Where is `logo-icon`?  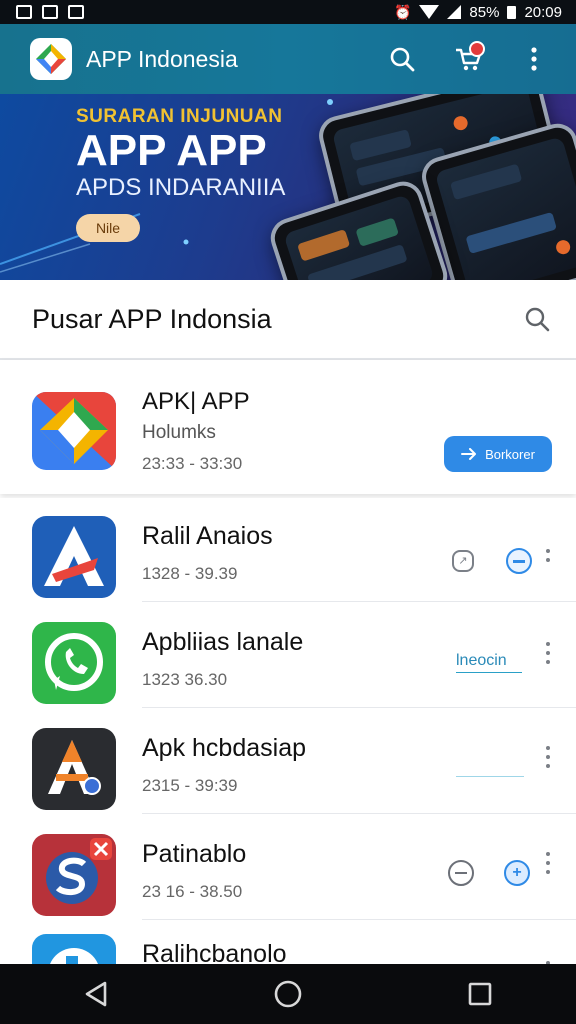
logo-icon is located at coordinates (51, 59).